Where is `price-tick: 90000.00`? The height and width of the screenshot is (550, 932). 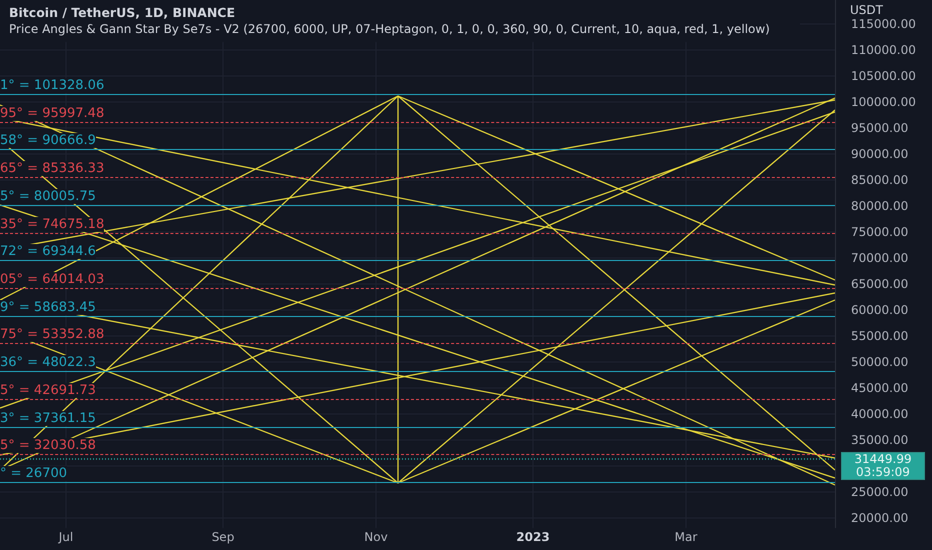 price-tick: 90000.00 is located at coordinates (879, 154).